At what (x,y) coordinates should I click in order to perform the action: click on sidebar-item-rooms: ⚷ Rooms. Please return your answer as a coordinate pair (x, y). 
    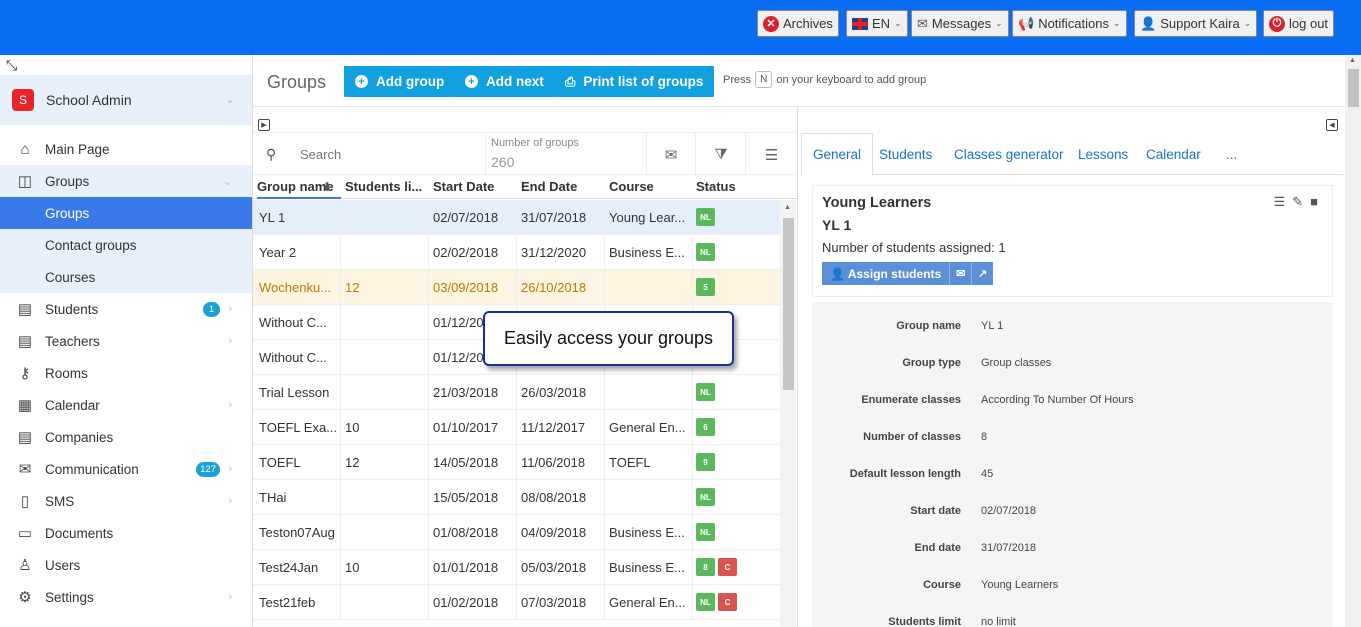
    Looking at the image, I should click on (126, 373).